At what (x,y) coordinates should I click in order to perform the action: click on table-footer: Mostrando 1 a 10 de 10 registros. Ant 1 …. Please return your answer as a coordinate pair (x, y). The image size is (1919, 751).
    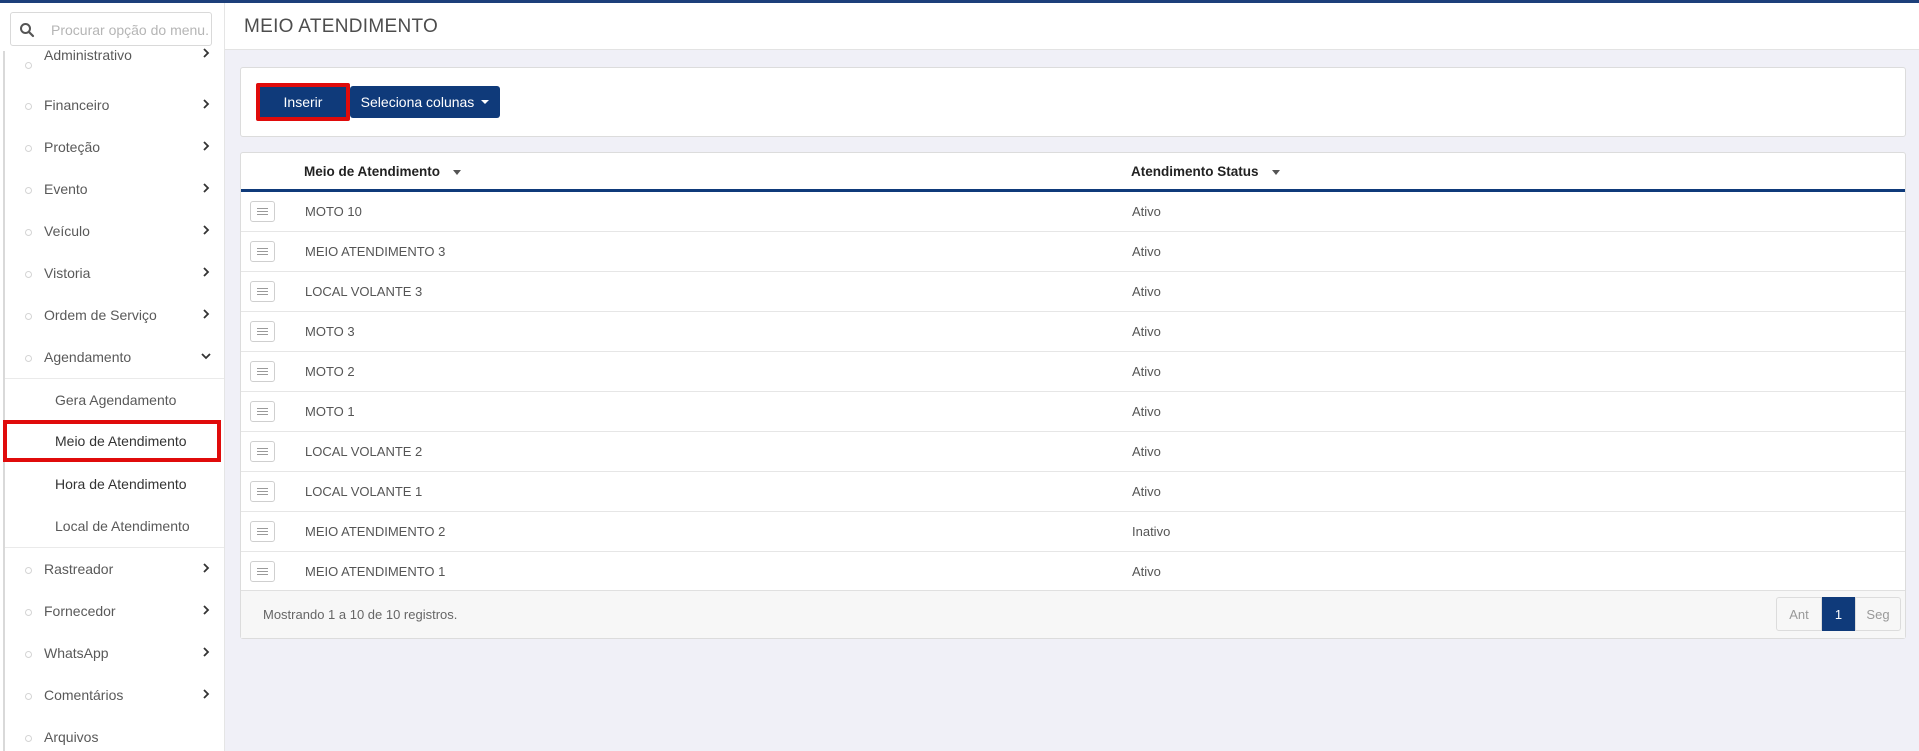
    Looking at the image, I should click on (1073, 614).